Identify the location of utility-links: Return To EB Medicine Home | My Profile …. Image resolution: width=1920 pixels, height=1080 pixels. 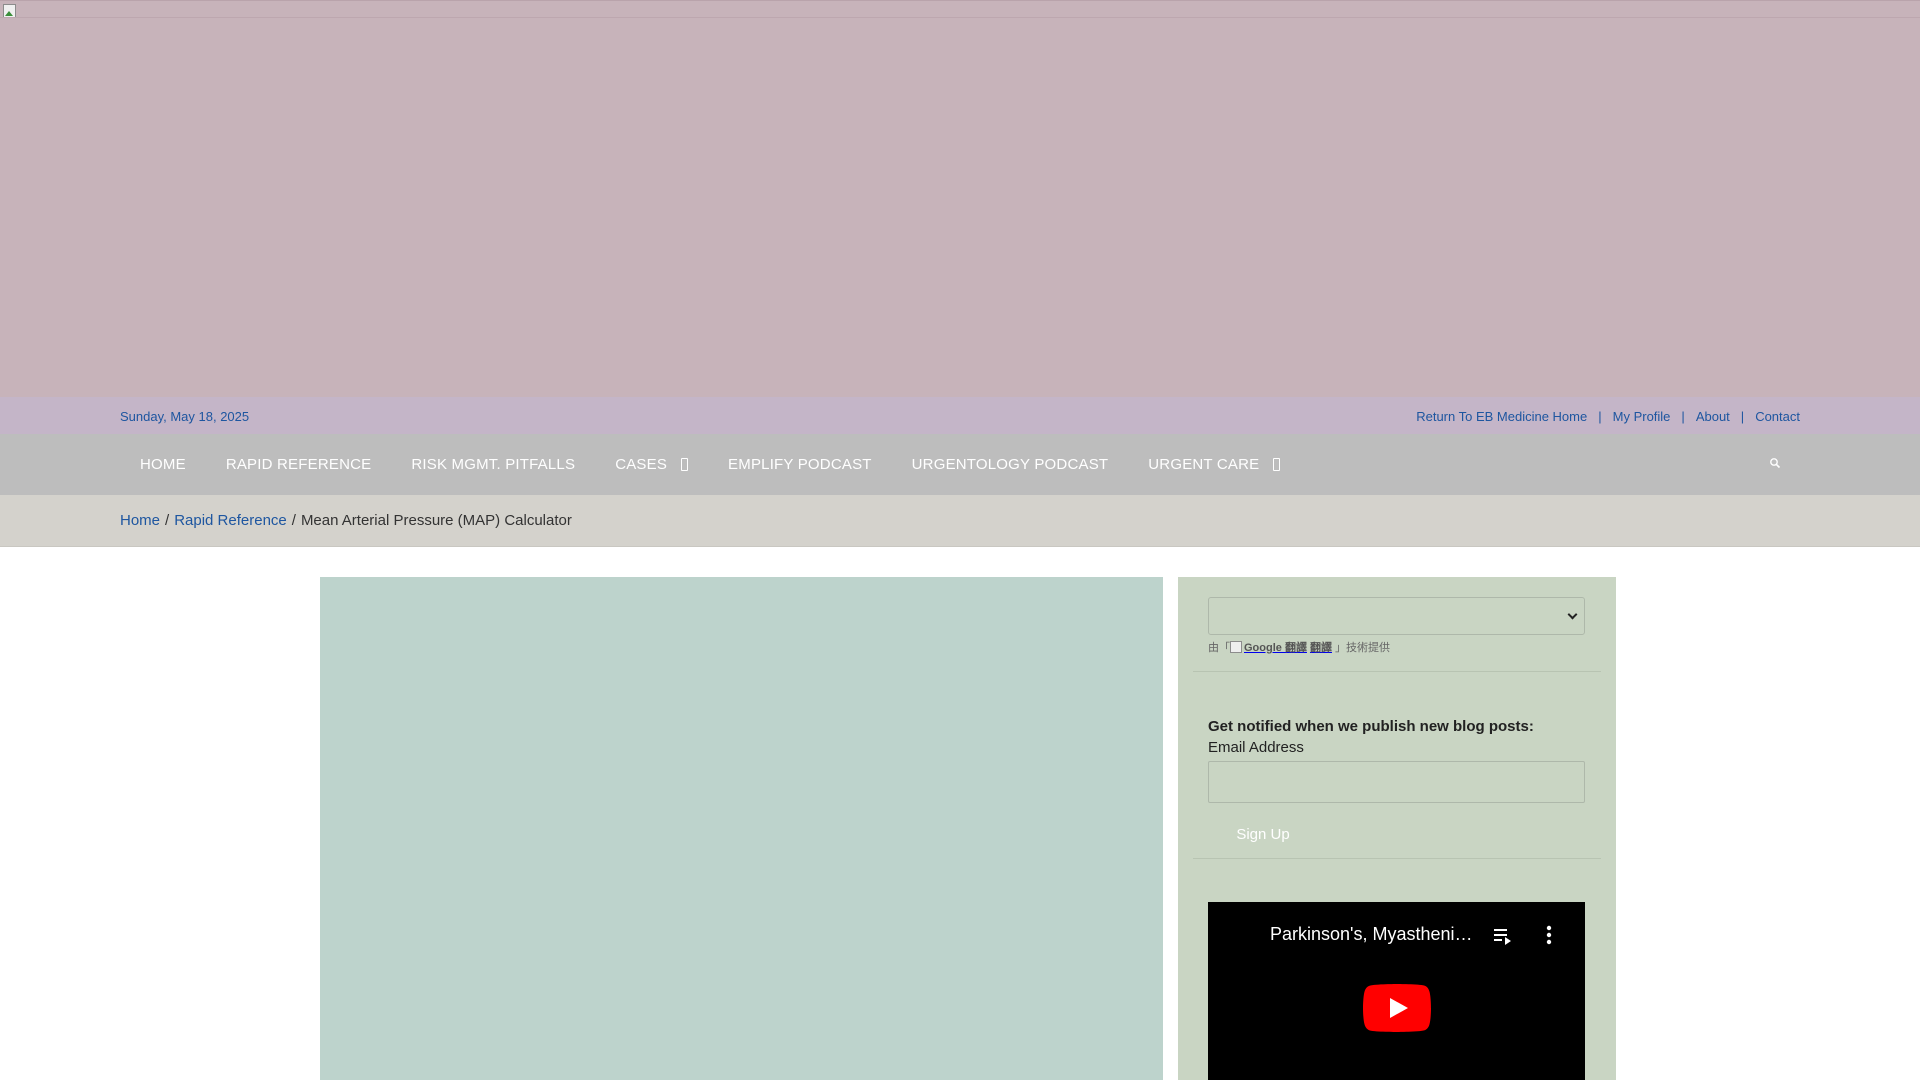
(1608, 416).